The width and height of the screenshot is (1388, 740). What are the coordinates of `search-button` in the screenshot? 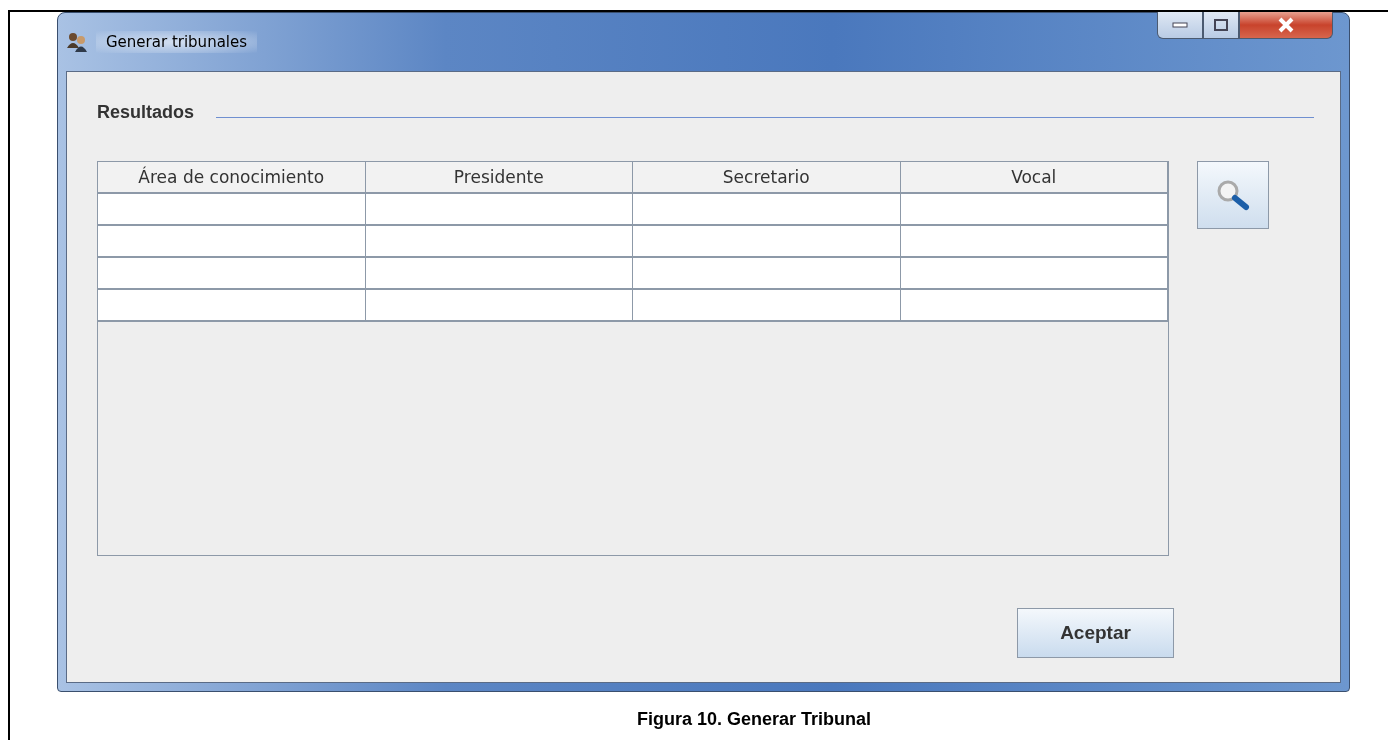 It's located at (1233, 195).